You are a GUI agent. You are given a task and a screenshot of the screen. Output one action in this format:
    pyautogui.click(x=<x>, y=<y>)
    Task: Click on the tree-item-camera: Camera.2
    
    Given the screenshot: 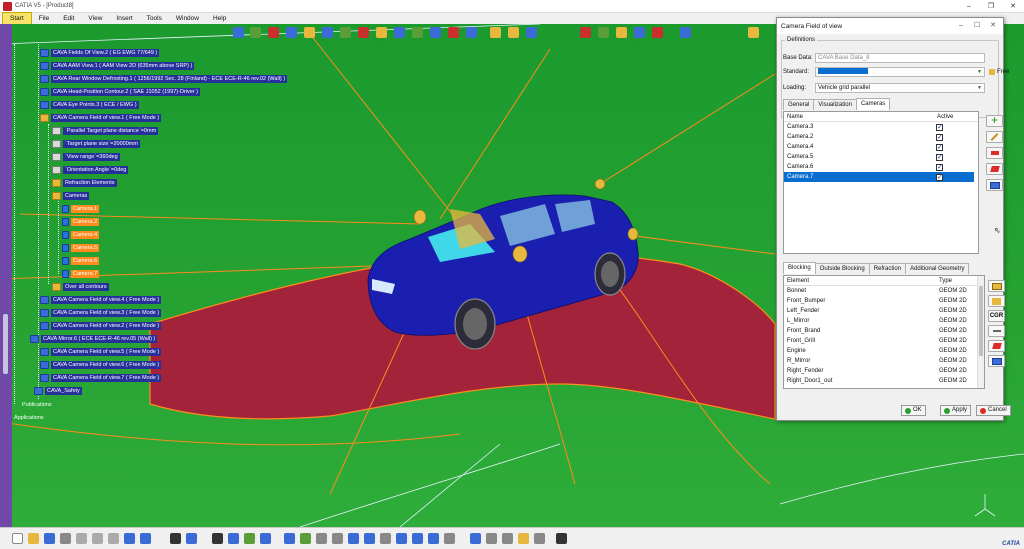 What is the action you would take?
    pyautogui.click(x=81, y=222)
    